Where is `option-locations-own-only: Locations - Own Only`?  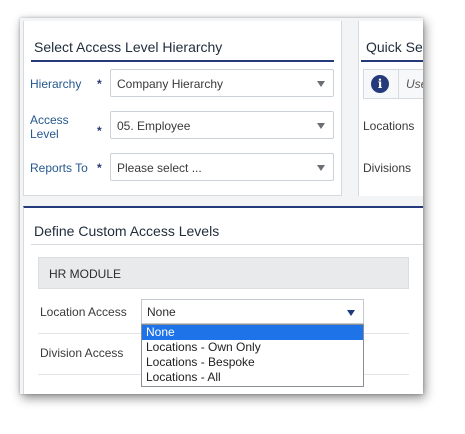
option-locations-own-only: Locations - Own Only is located at coordinates (252, 347).